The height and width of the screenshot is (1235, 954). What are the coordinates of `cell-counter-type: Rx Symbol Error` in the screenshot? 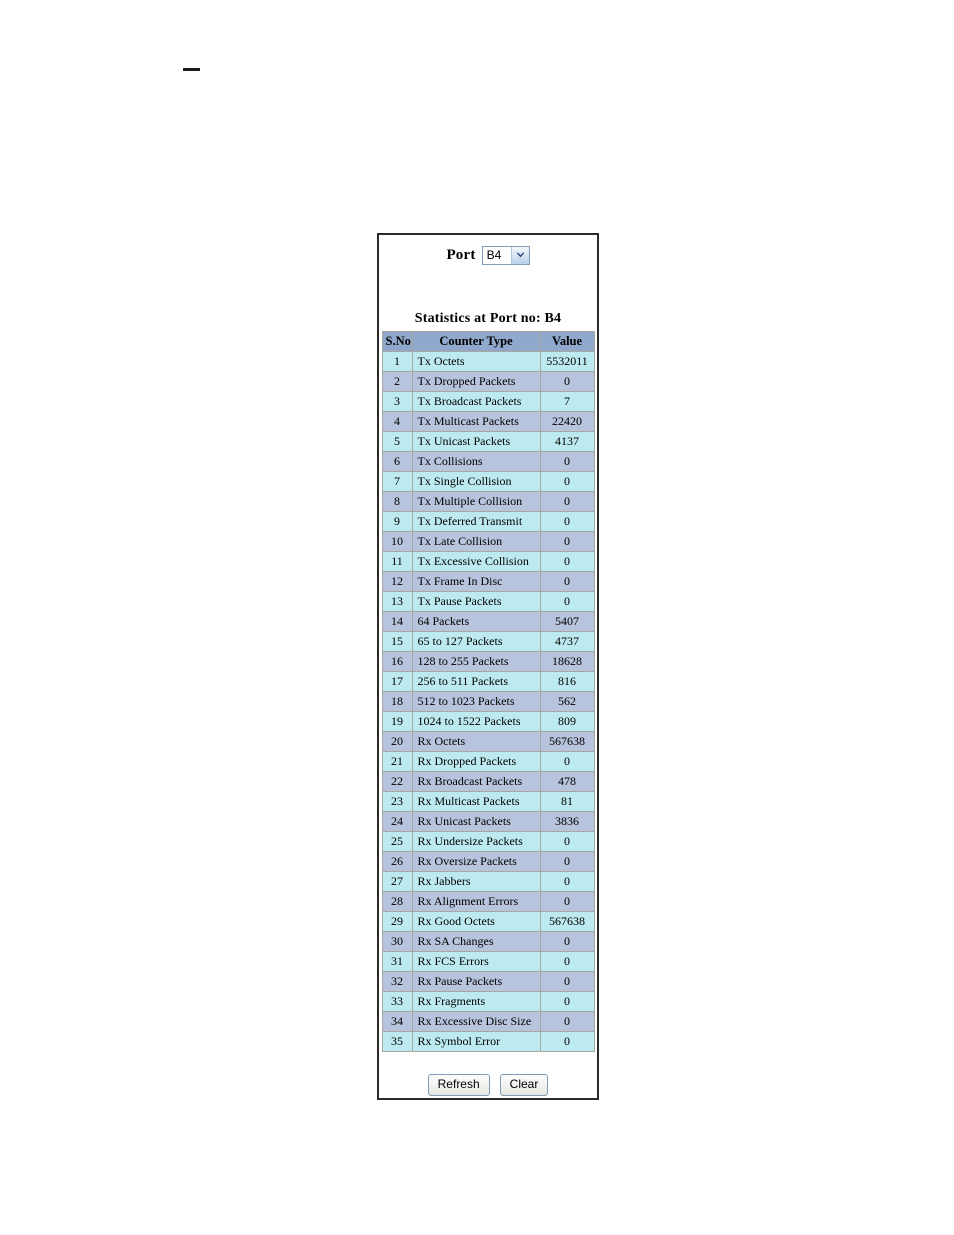 It's located at (476, 1041).